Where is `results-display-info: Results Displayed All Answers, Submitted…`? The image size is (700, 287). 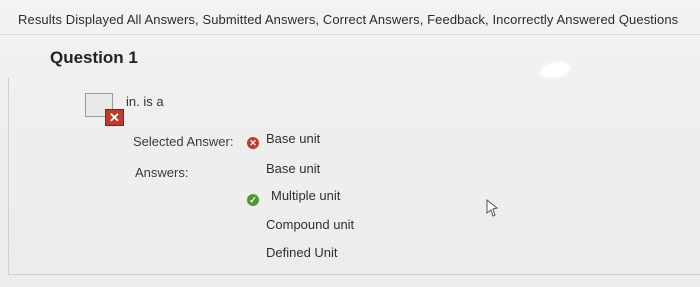
results-display-info: Results Displayed All Answers, Submitted… is located at coordinates (348, 19).